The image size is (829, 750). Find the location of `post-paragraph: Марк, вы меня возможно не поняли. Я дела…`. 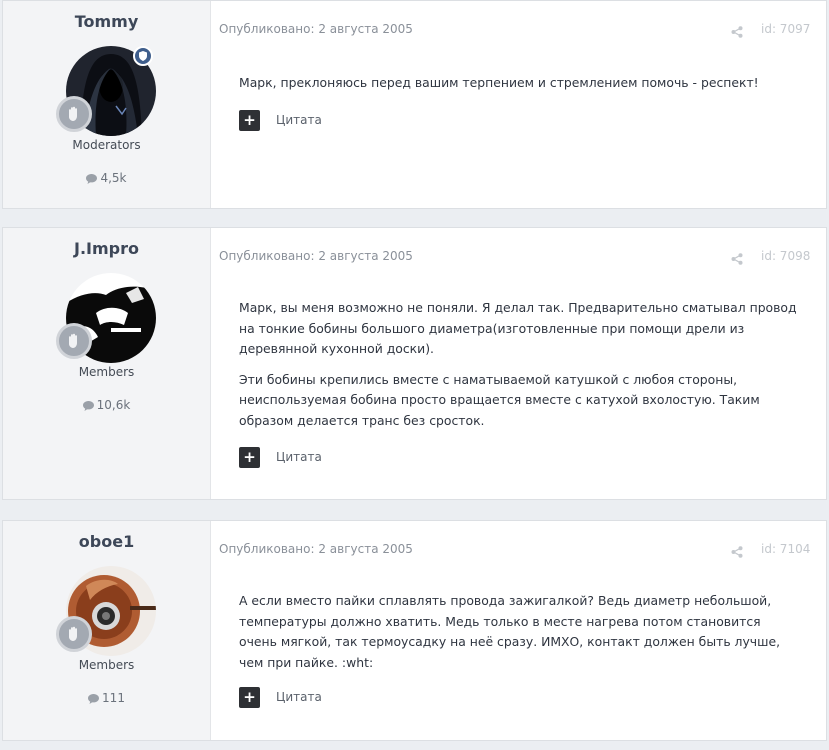

post-paragraph: Марк, вы меня возможно не поняли. Я дела… is located at coordinates (518, 328).